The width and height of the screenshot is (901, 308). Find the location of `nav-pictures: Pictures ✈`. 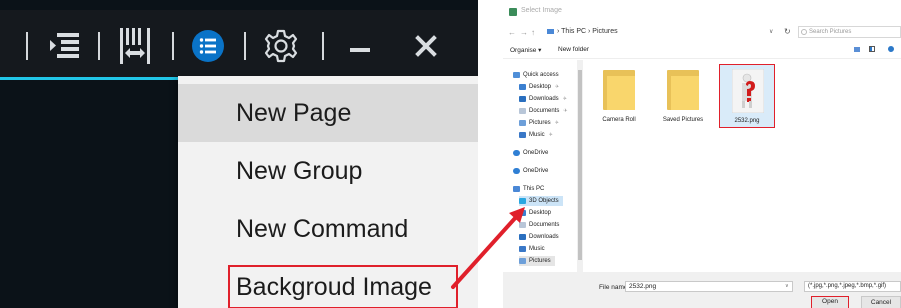

nav-pictures: Pictures ✈ is located at coordinates (539, 123).